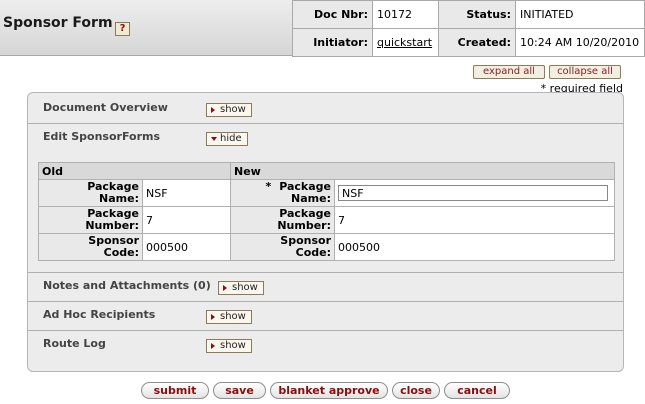  Describe the element at coordinates (134, 171) in the screenshot. I see `old-column-header: Old` at that location.